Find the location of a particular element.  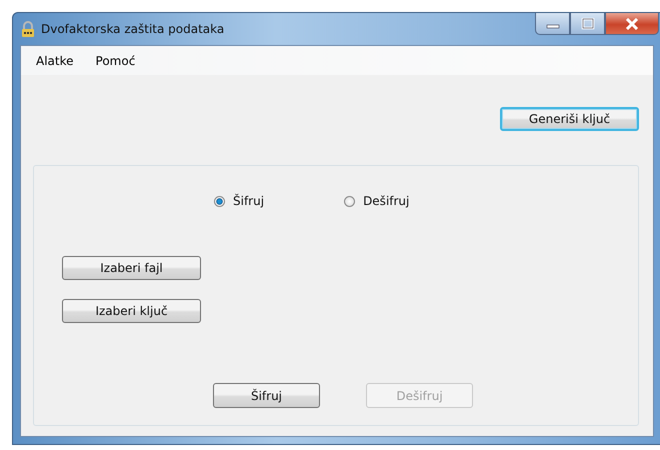

padlock-icon is located at coordinates (28, 29).